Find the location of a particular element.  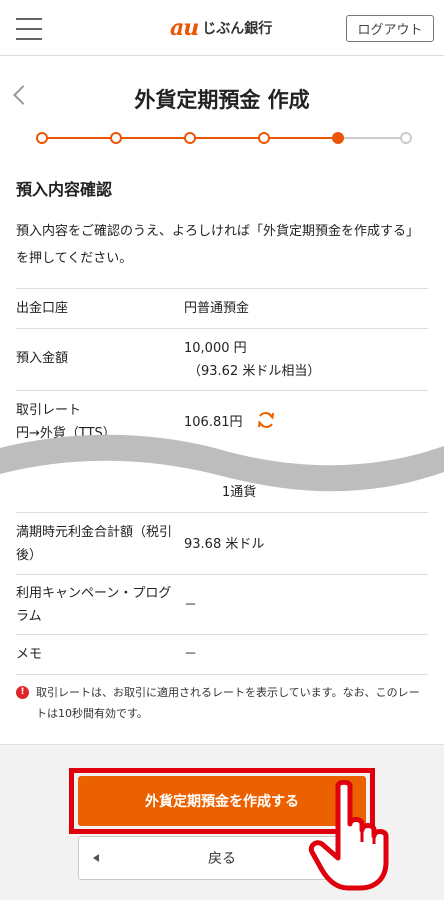

row-value: 10,000 円 （93.62 米ドル相当） is located at coordinates (252, 360).